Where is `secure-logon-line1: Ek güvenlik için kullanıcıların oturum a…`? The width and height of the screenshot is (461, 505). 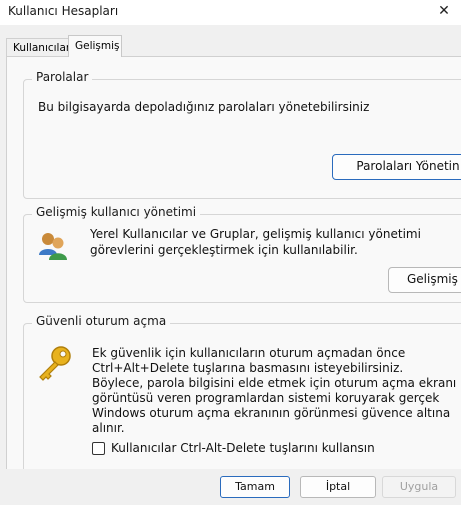 secure-logon-line1: Ek güvenlik için kullanıcıların oturum a… is located at coordinates (249, 353).